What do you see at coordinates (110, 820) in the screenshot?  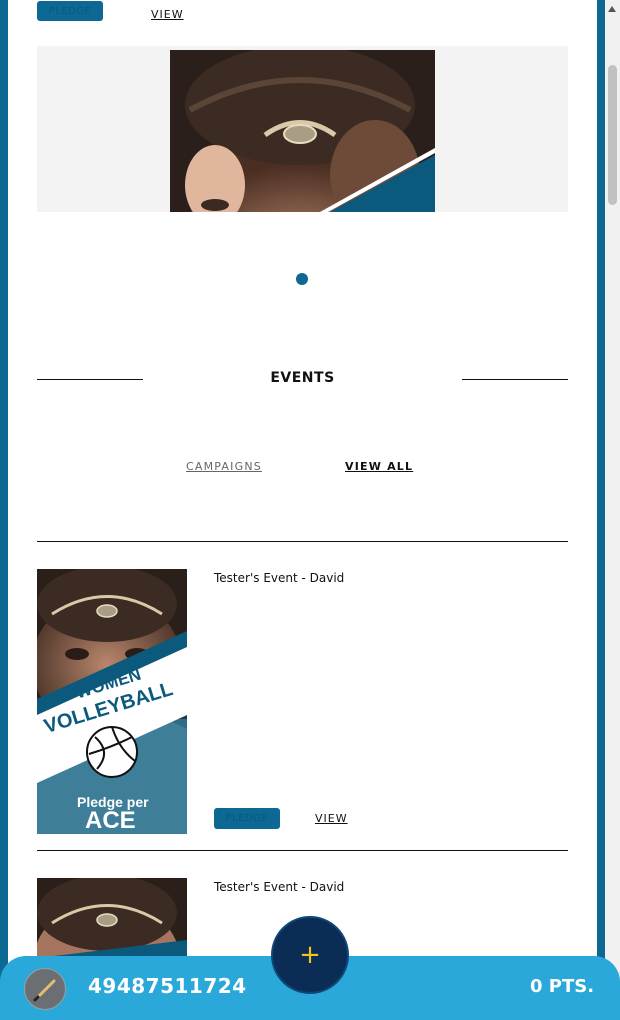 I see `poster-text-ace: ACE` at bounding box center [110, 820].